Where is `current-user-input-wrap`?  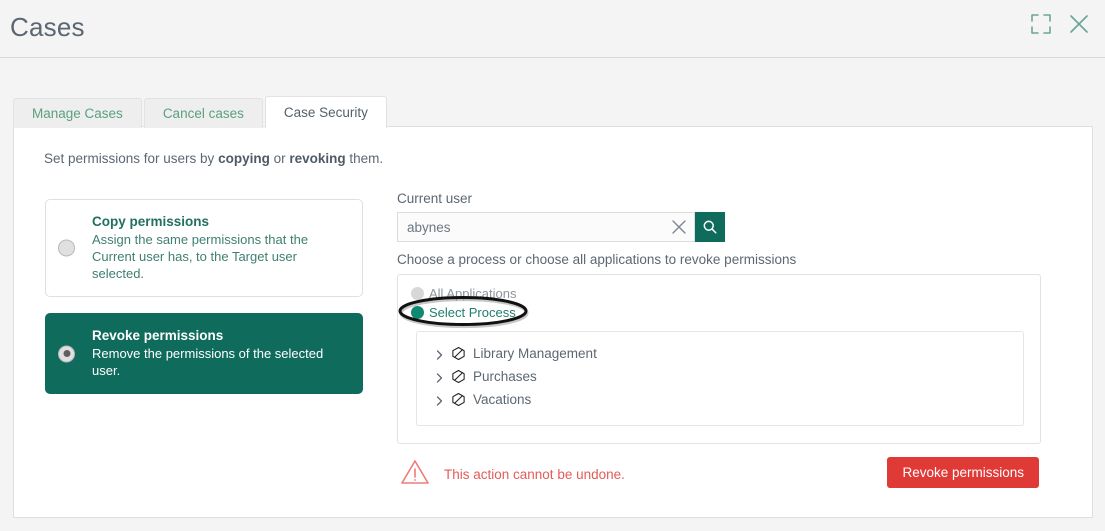 current-user-input-wrap is located at coordinates (546, 227).